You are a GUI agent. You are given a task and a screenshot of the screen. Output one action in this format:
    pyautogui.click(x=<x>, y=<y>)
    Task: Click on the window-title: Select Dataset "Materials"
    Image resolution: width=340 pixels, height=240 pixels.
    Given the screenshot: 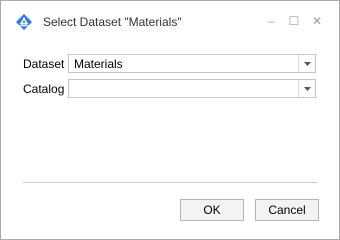 What is the action you would take?
    pyautogui.click(x=112, y=22)
    